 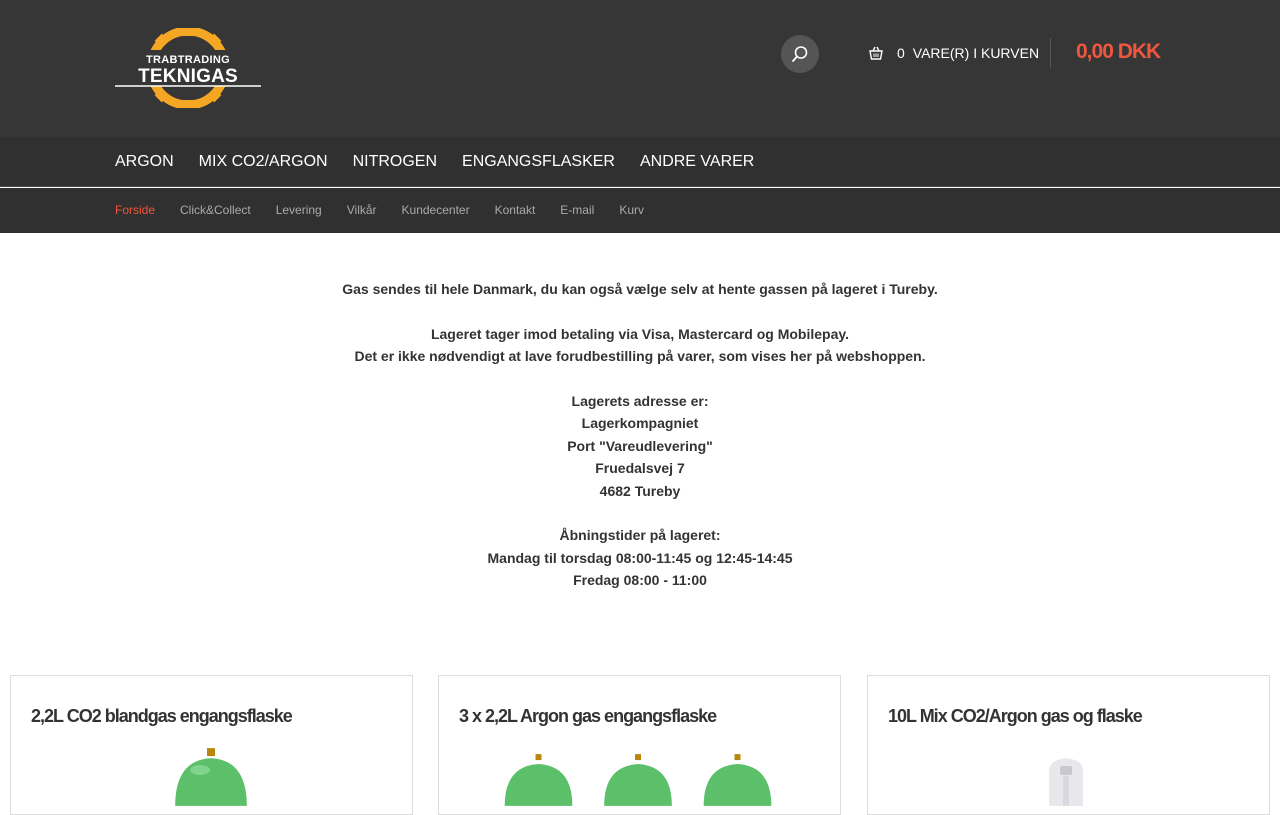 I want to click on intro-line: 4682 Tureby, so click(x=640, y=490).